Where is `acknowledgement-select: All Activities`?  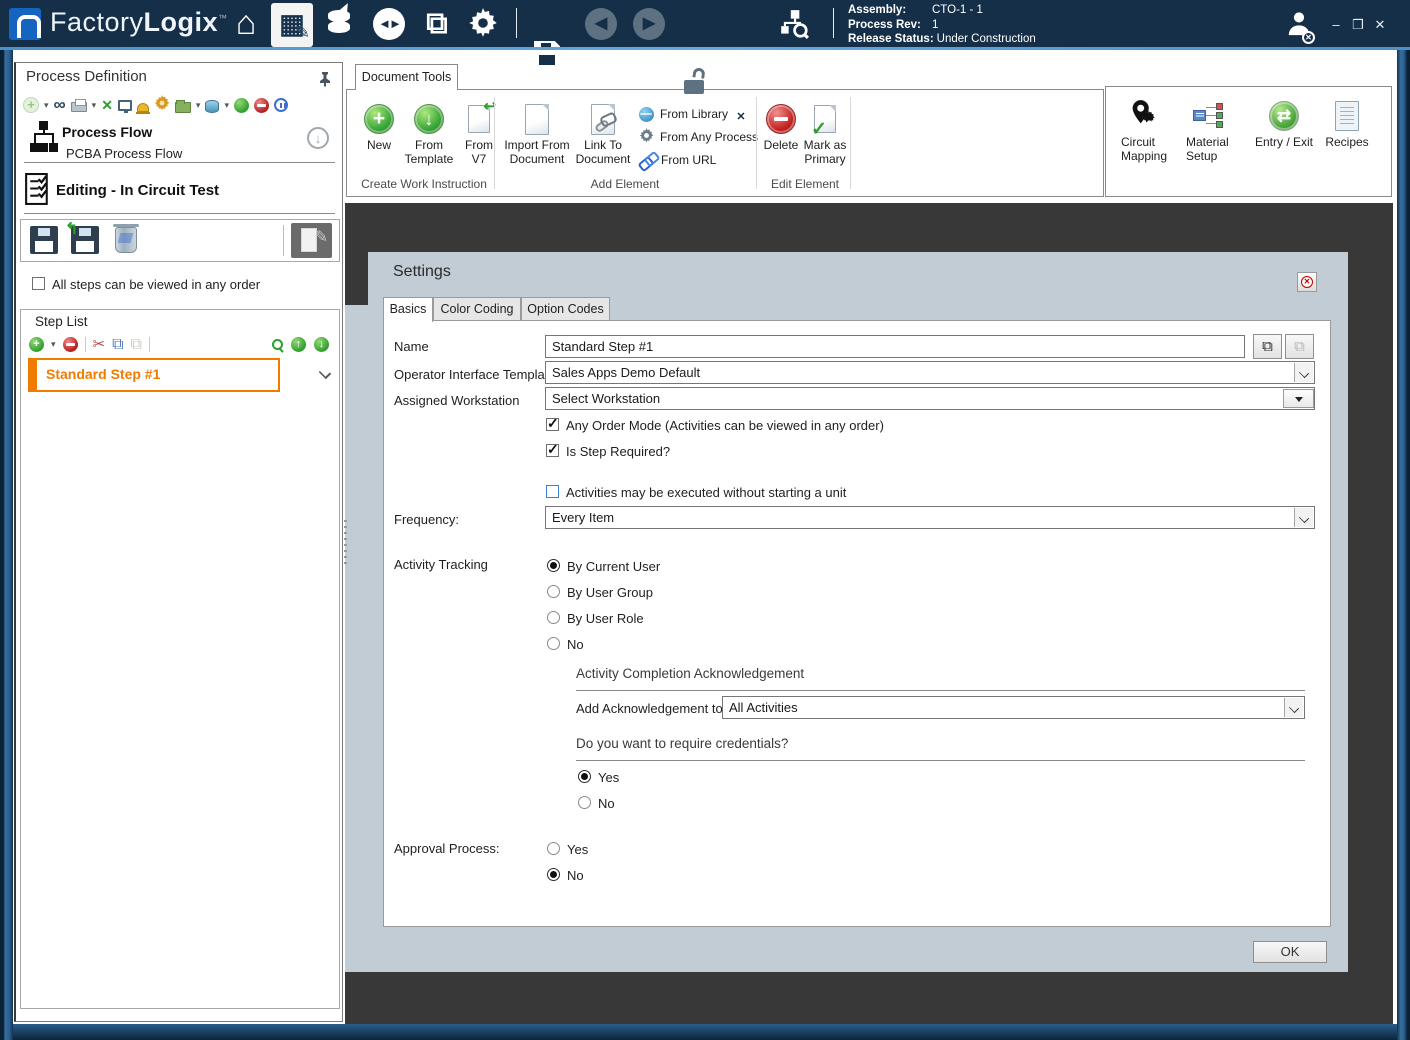
acknowledgement-select: All Activities is located at coordinates (1013, 707).